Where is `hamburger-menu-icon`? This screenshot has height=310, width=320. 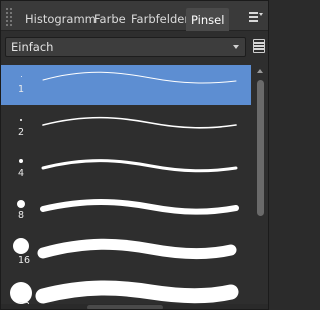 hamburger-menu-icon is located at coordinates (256, 17).